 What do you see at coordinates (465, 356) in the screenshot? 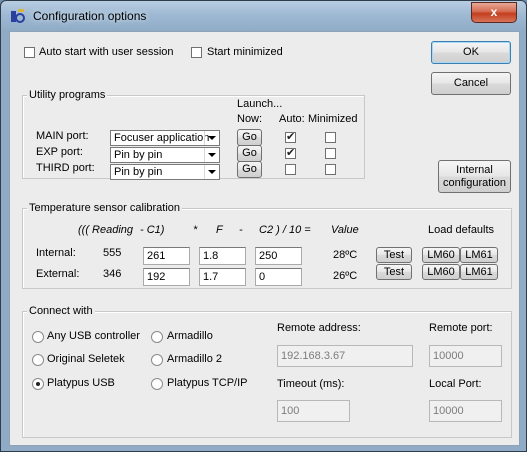
I see `remote-port-input: 10000` at bounding box center [465, 356].